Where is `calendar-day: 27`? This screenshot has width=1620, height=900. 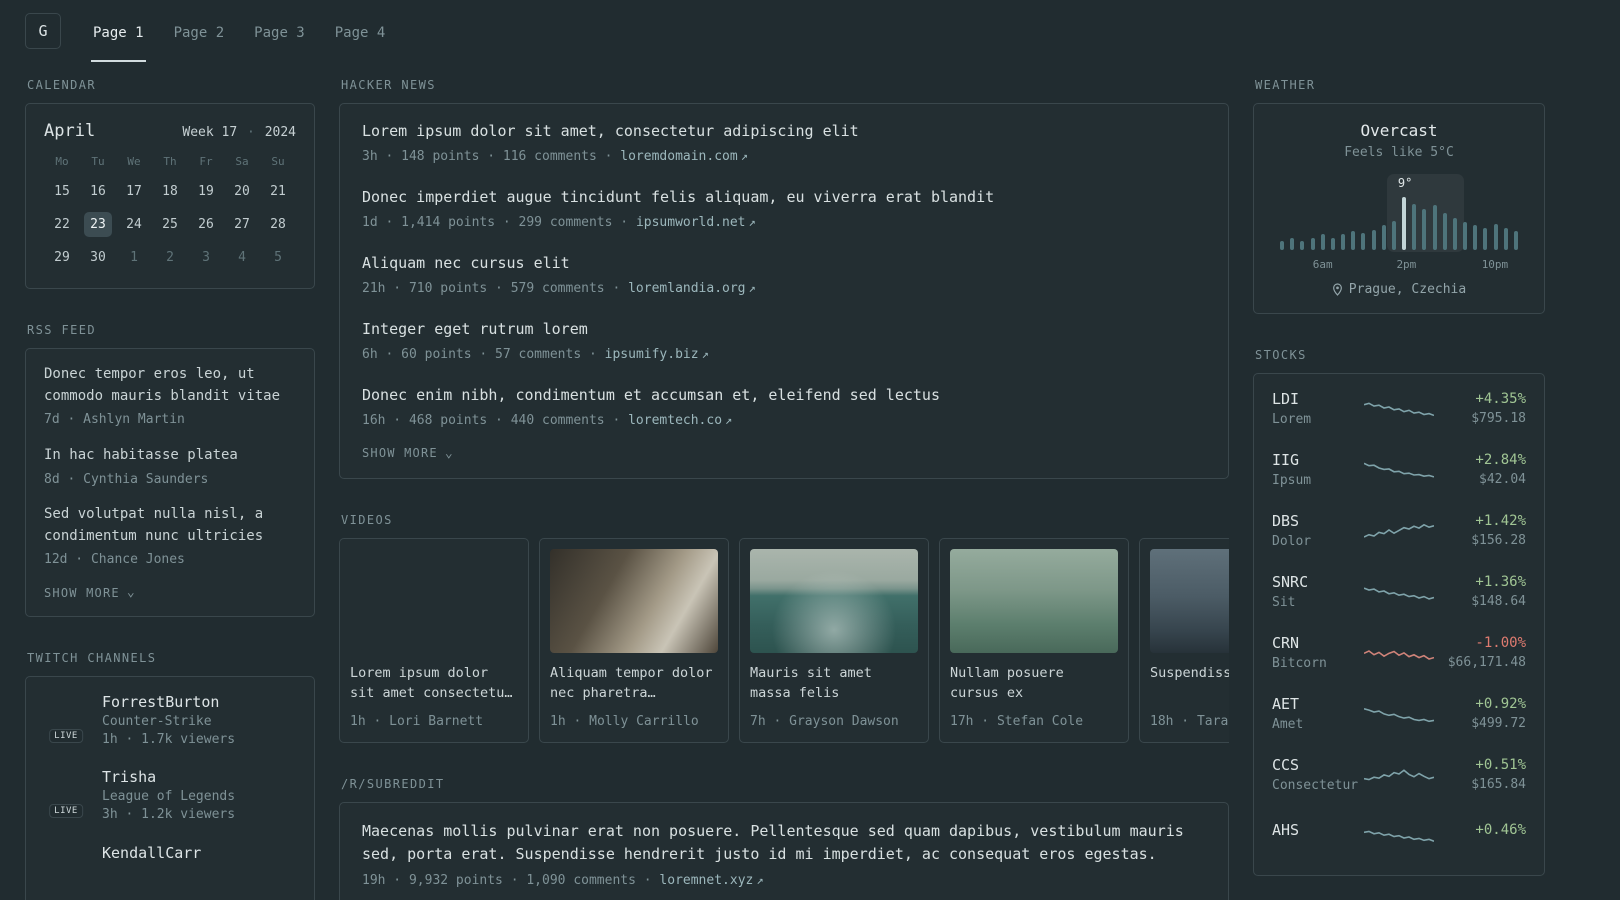 calendar-day: 27 is located at coordinates (242, 224).